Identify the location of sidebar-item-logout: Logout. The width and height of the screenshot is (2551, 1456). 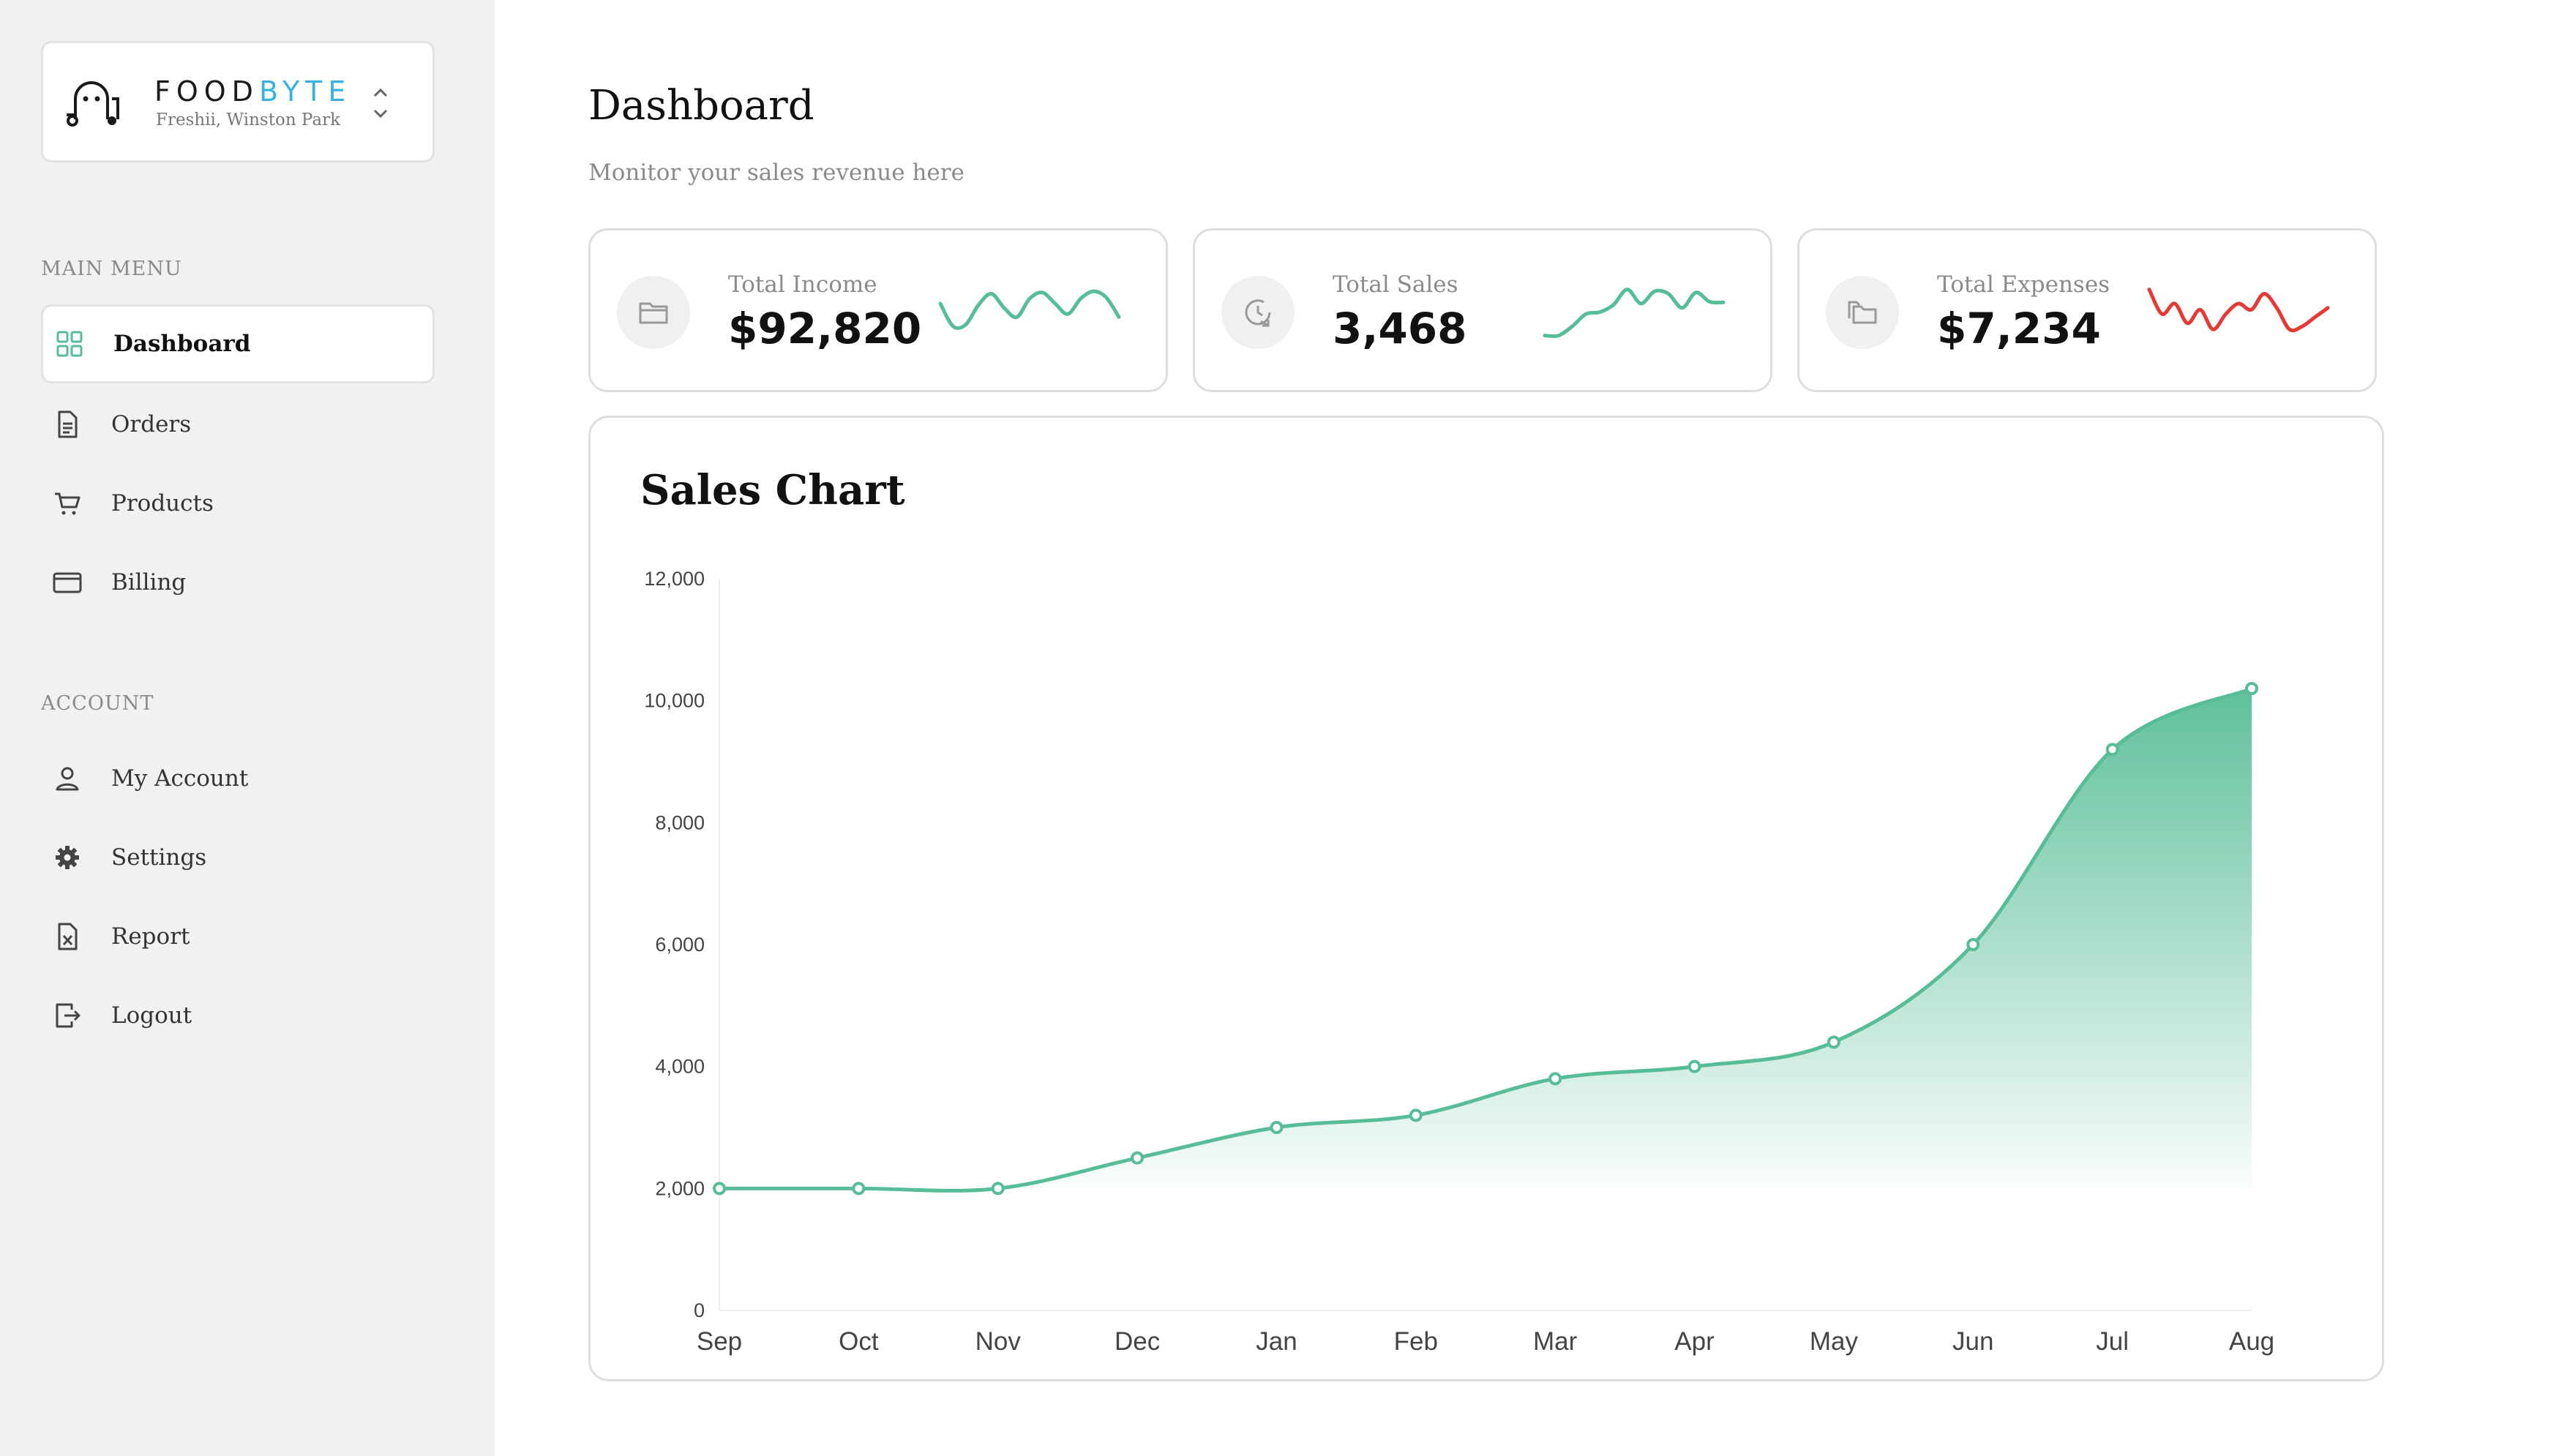
(238, 1015).